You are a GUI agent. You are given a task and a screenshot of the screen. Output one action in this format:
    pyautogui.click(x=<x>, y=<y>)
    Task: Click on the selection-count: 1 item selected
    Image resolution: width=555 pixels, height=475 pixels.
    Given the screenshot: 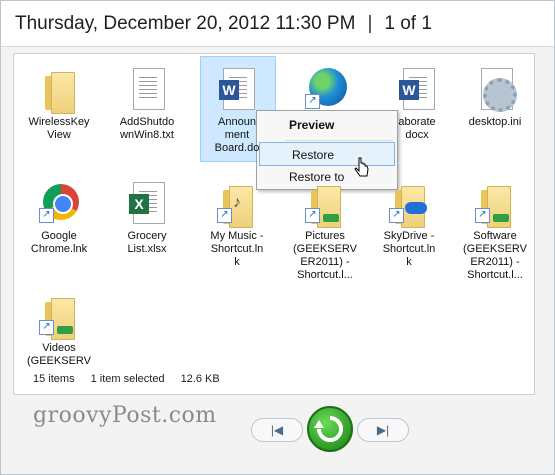 What is the action you would take?
    pyautogui.click(x=127, y=379)
    